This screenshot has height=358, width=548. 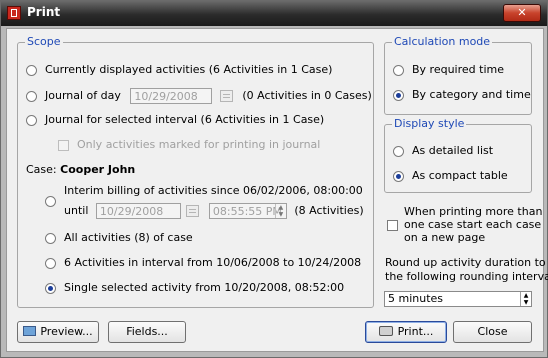 I want to click on option-compact: As compact table, so click(x=450, y=176).